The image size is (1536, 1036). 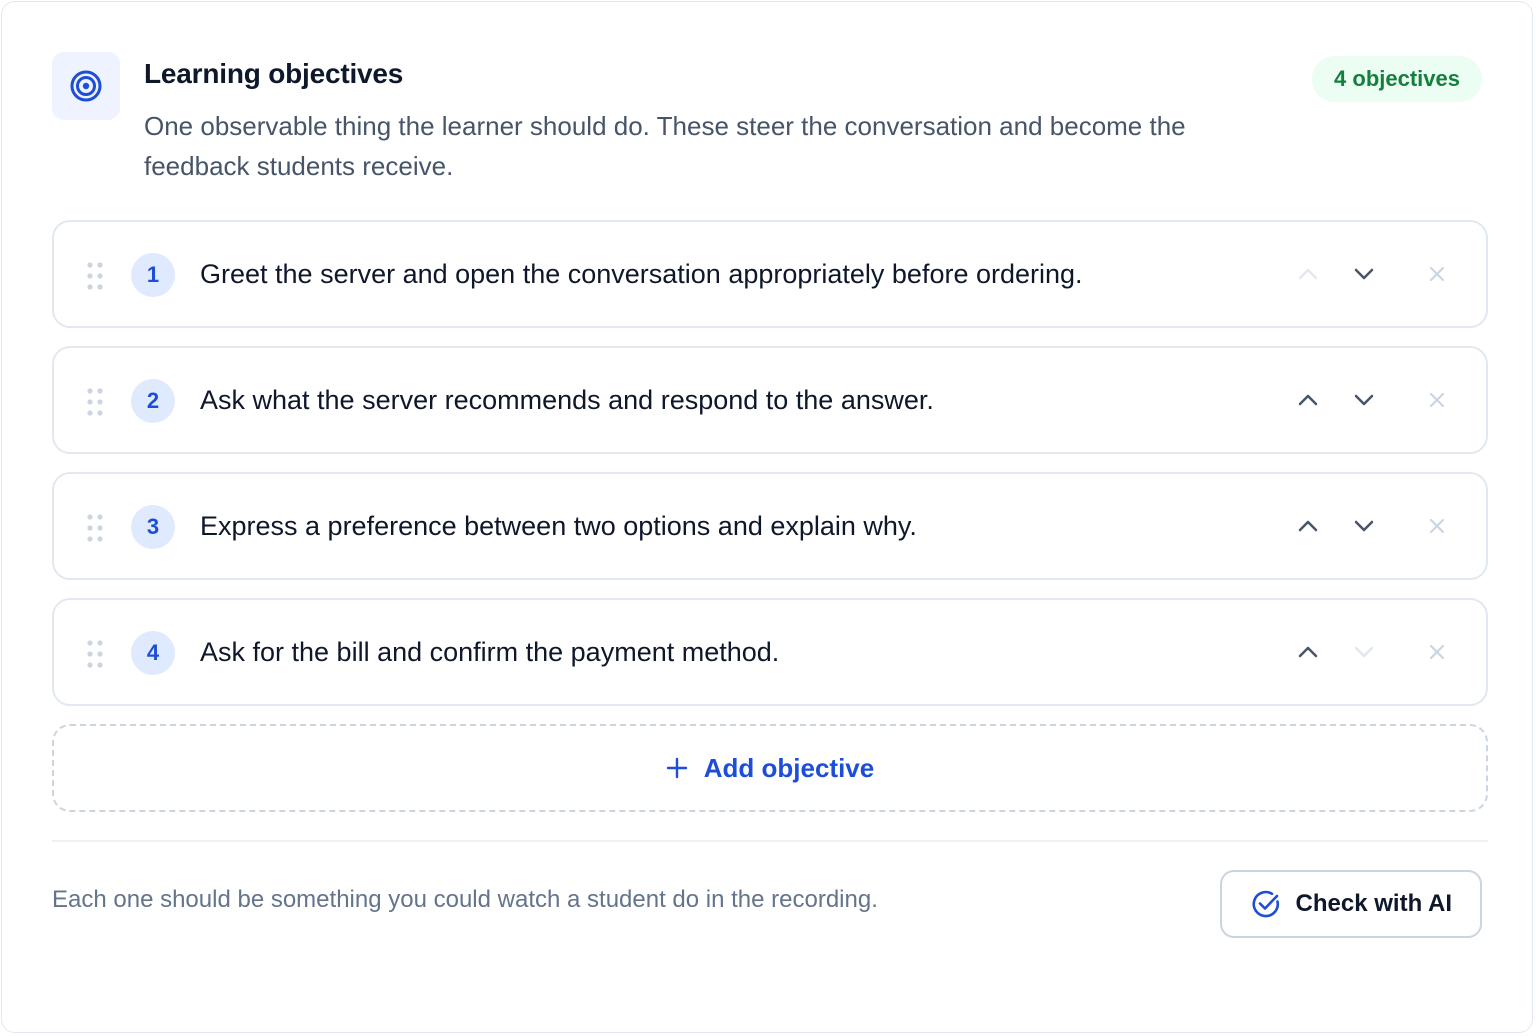 I want to click on plus-icon, so click(x=677, y=768).